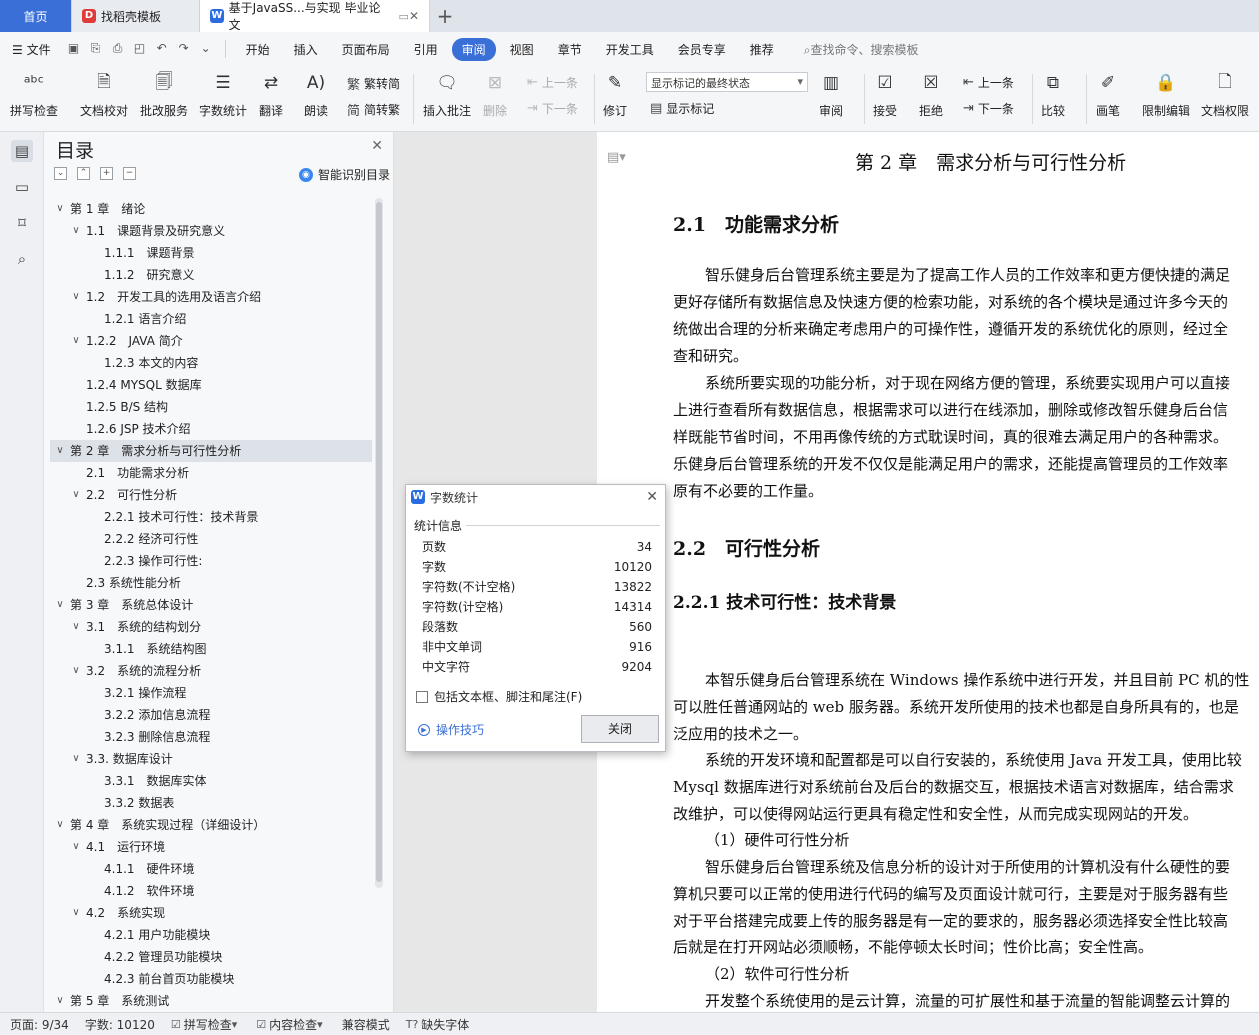  What do you see at coordinates (39, 1024) in the screenshot?
I see `page-indicator: 页面: 9/34` at bounding box center [39, 1024].